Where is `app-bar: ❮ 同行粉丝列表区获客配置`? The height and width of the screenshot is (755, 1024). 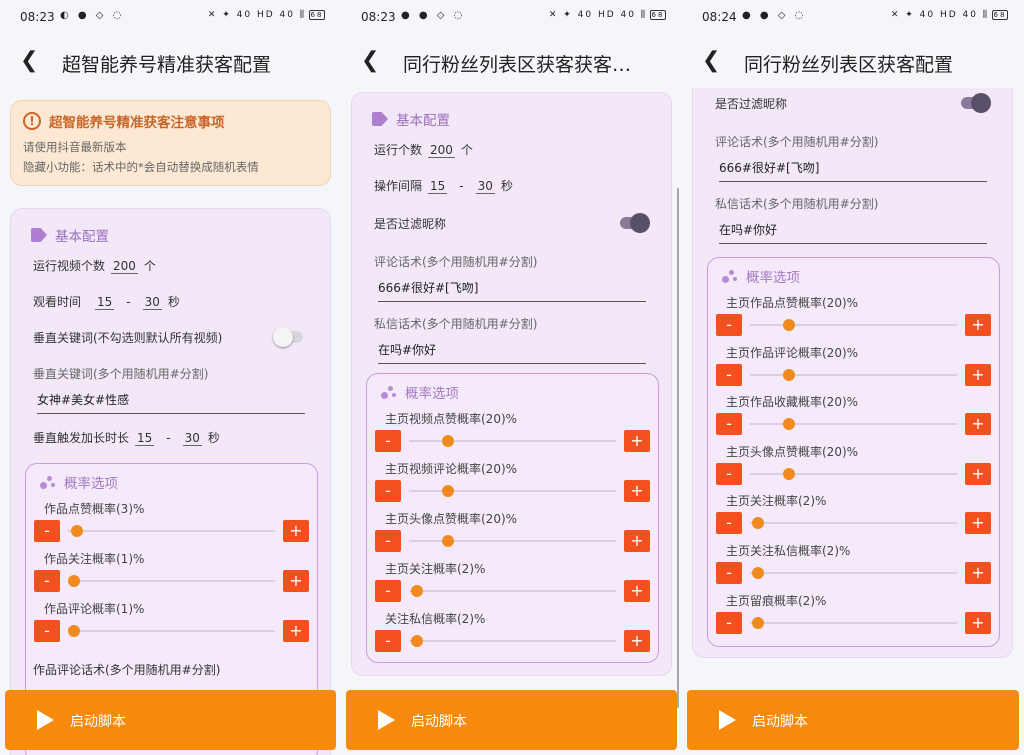
app-bar: ❮ 同行粉丝列表区获客配置 is located at coordinates (853, 62).